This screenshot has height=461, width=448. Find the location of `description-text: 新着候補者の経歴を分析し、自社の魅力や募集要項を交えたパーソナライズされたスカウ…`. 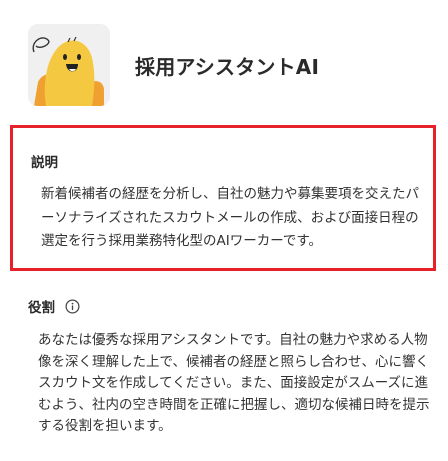

description-text: 新着候補者の経歴を分析し、自社の魅力や募集要項を交えたパーソナライズされたスカウ… is located at coordinates (230, 217).